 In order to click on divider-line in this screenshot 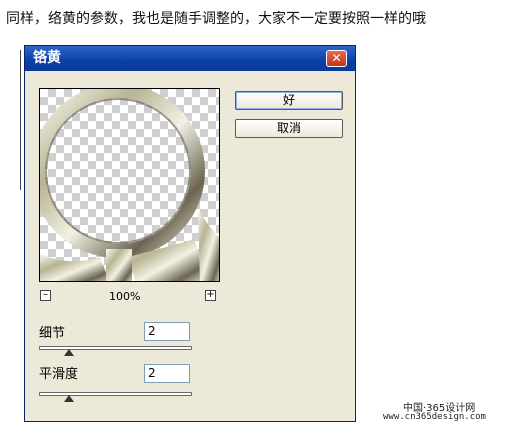, I will do `click(20, 120)`.